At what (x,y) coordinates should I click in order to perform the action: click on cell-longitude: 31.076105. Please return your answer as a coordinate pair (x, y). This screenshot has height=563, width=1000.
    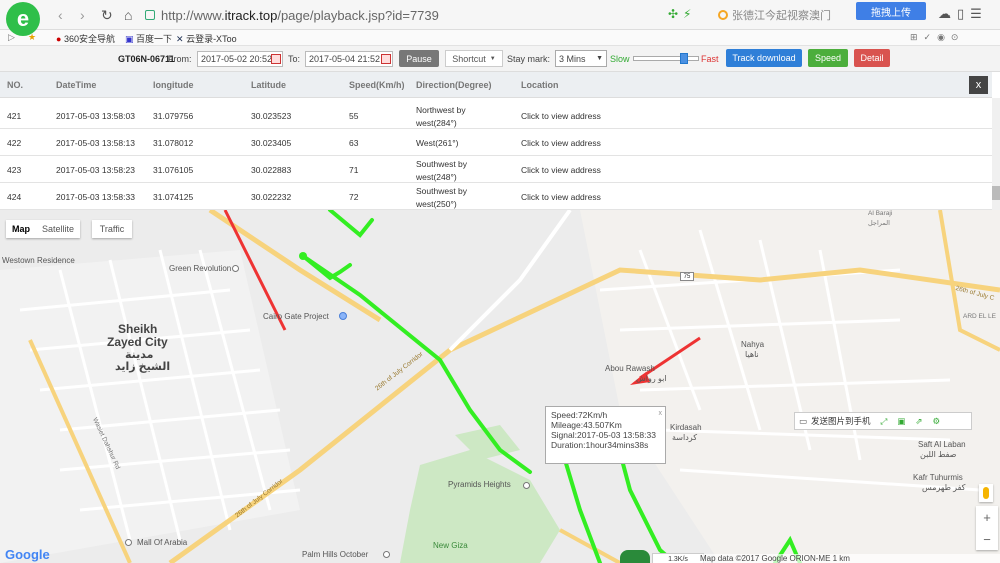
    Looking at the image, I should click on (173, 170).